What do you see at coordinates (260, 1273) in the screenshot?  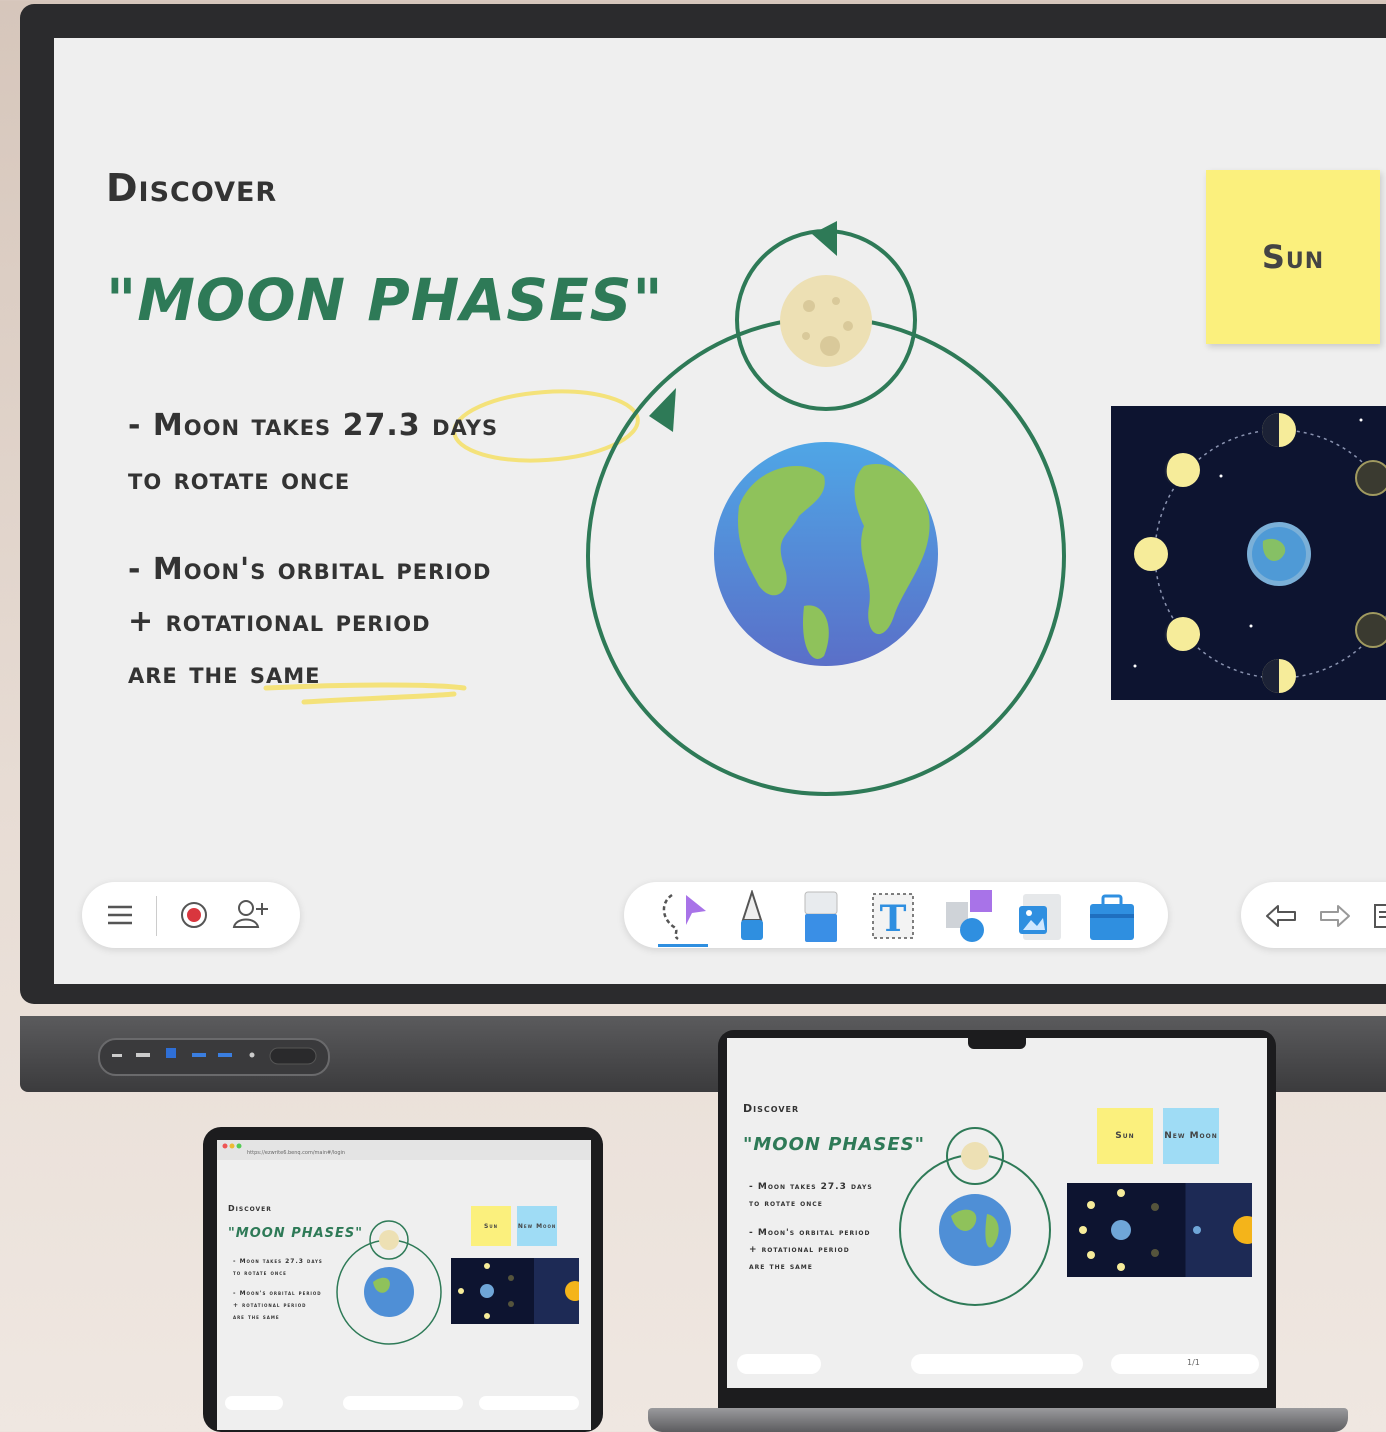 I see `tablet-bullet-1b: to rotate once` at bounding box center [260, 1273].